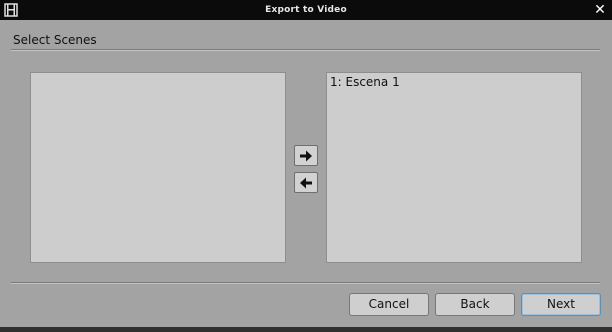 Image resolution: width=612 pixels, height=332 pixels. What do you see at coordinates (306, 329) in the screenshot?
I see `window-bottom-edge` at bounding box center [306, 329].